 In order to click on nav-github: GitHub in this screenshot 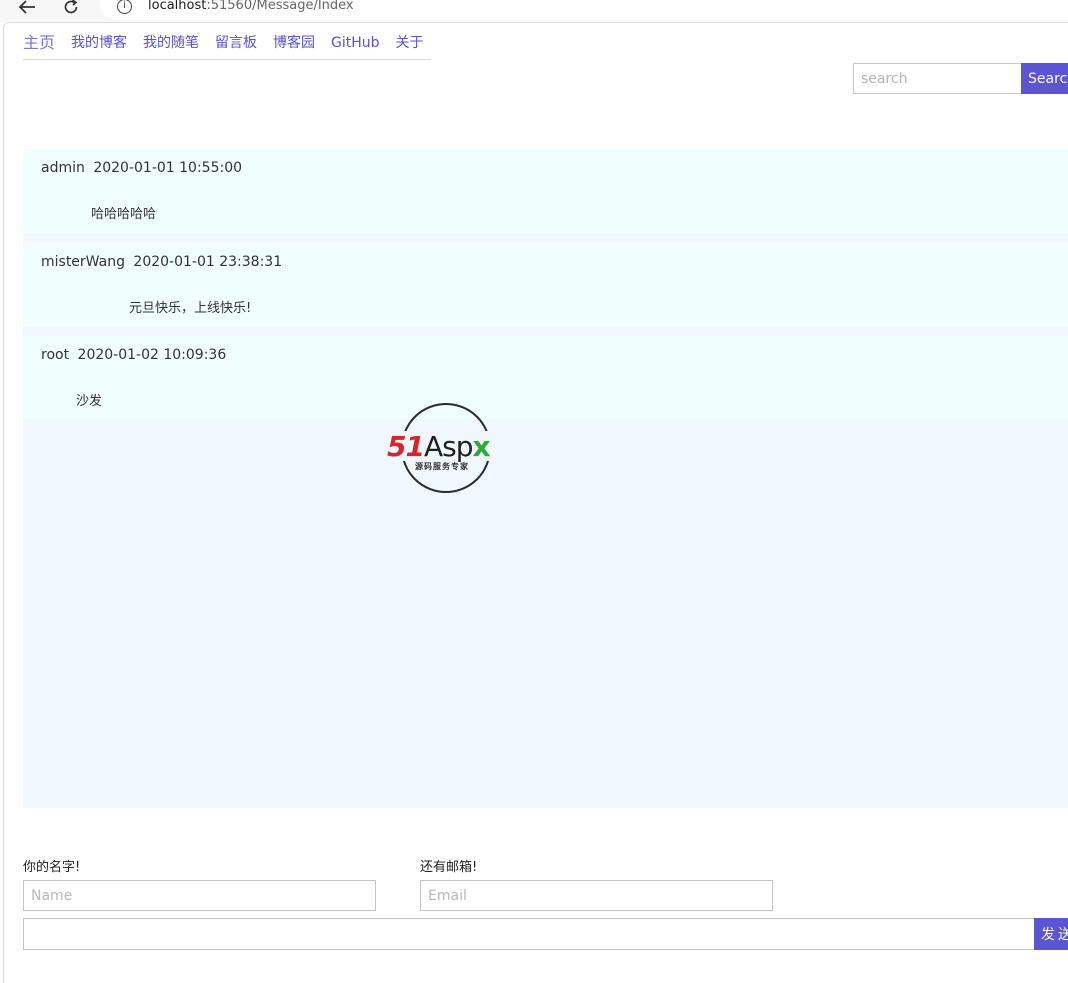, I will do `click(355, 43)`.